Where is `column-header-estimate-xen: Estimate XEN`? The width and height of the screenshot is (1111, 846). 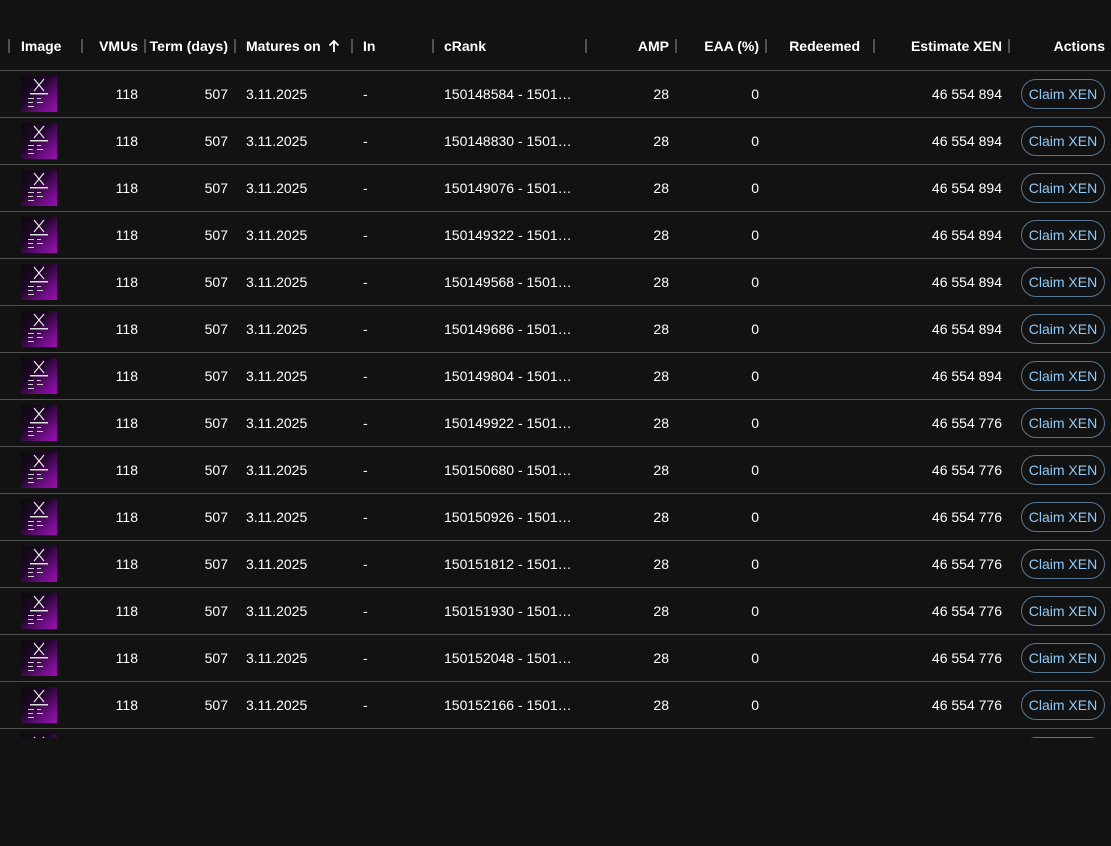 column-header-estimate-xen: Estimate XEN is located at coordinates (946, 46).